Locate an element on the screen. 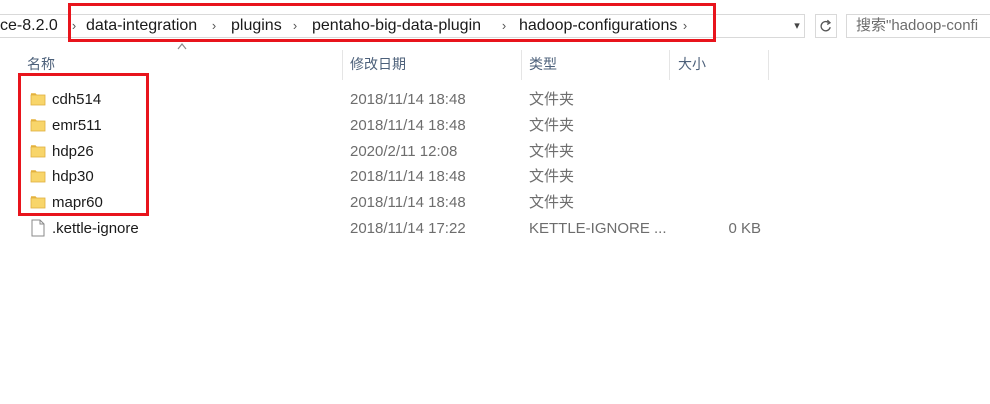  file-name: .kettle-ignore is located at coordinates (95, 228).